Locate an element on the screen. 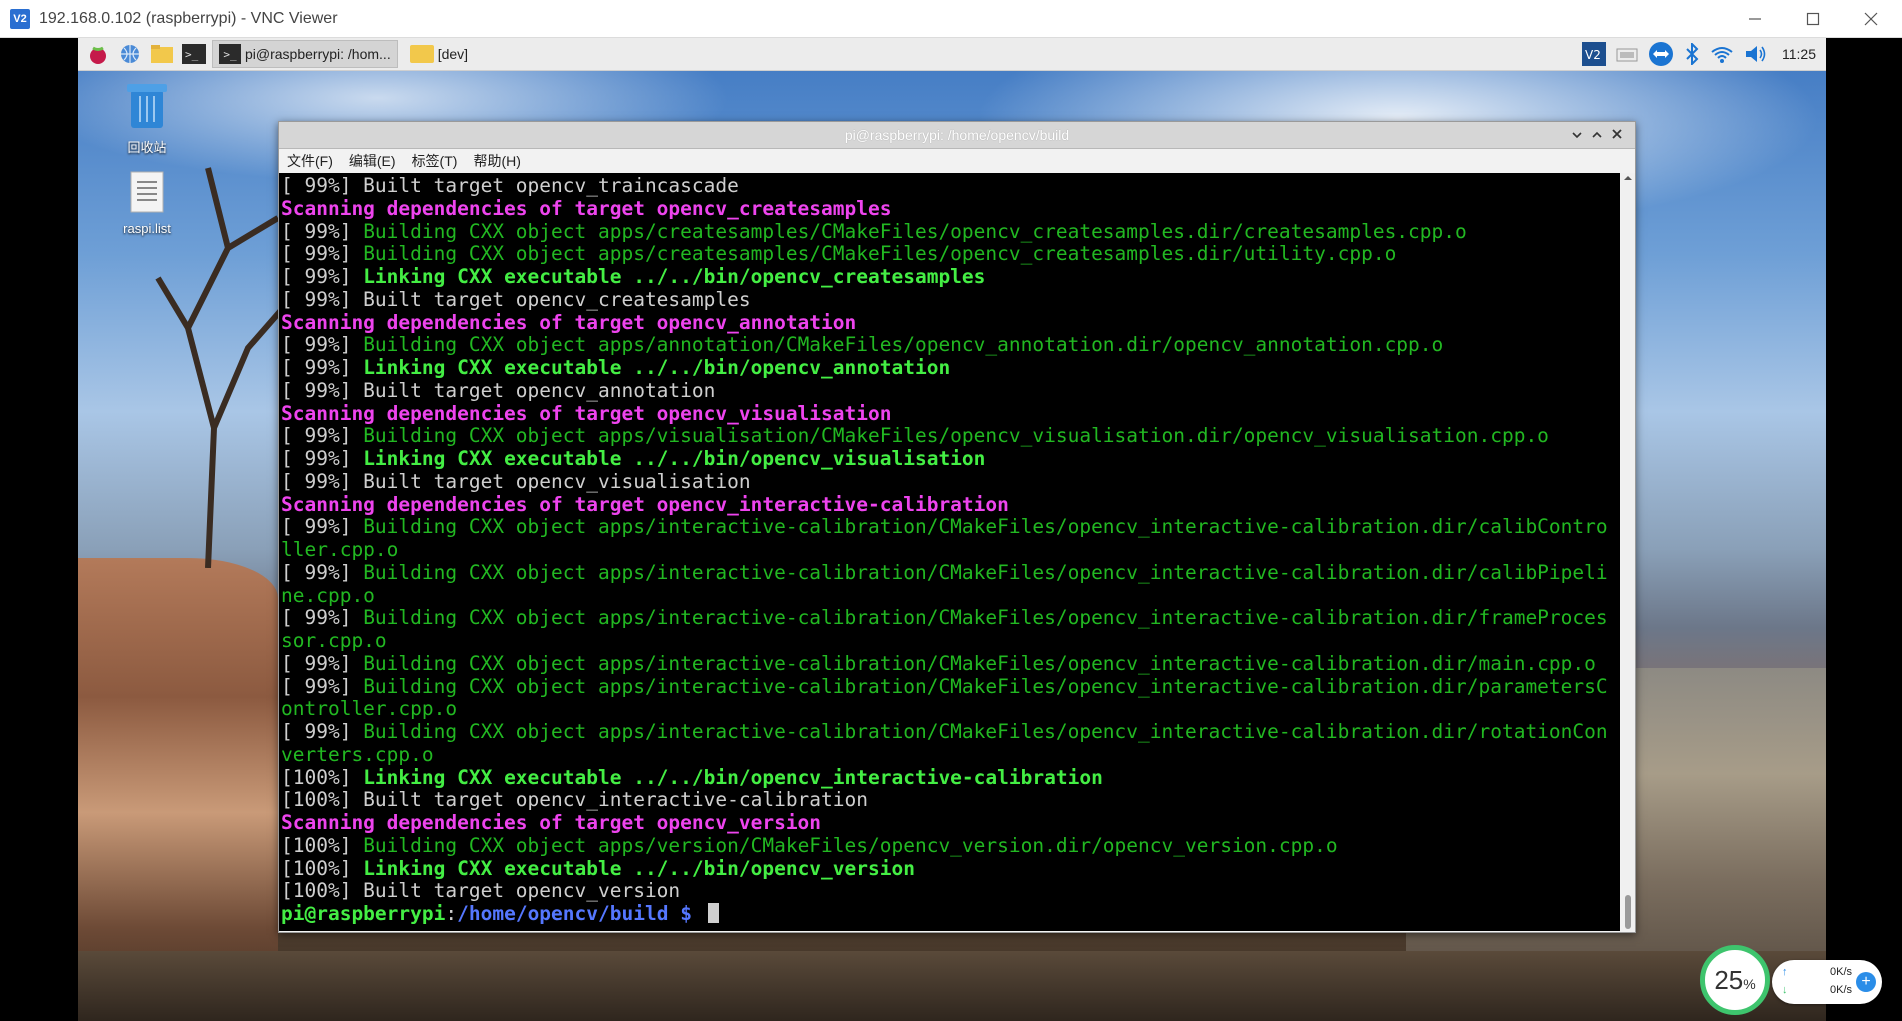 This screenshot has width=1902, height=1021. usage-percent-unit: % is located at coordinates (1749, 984).